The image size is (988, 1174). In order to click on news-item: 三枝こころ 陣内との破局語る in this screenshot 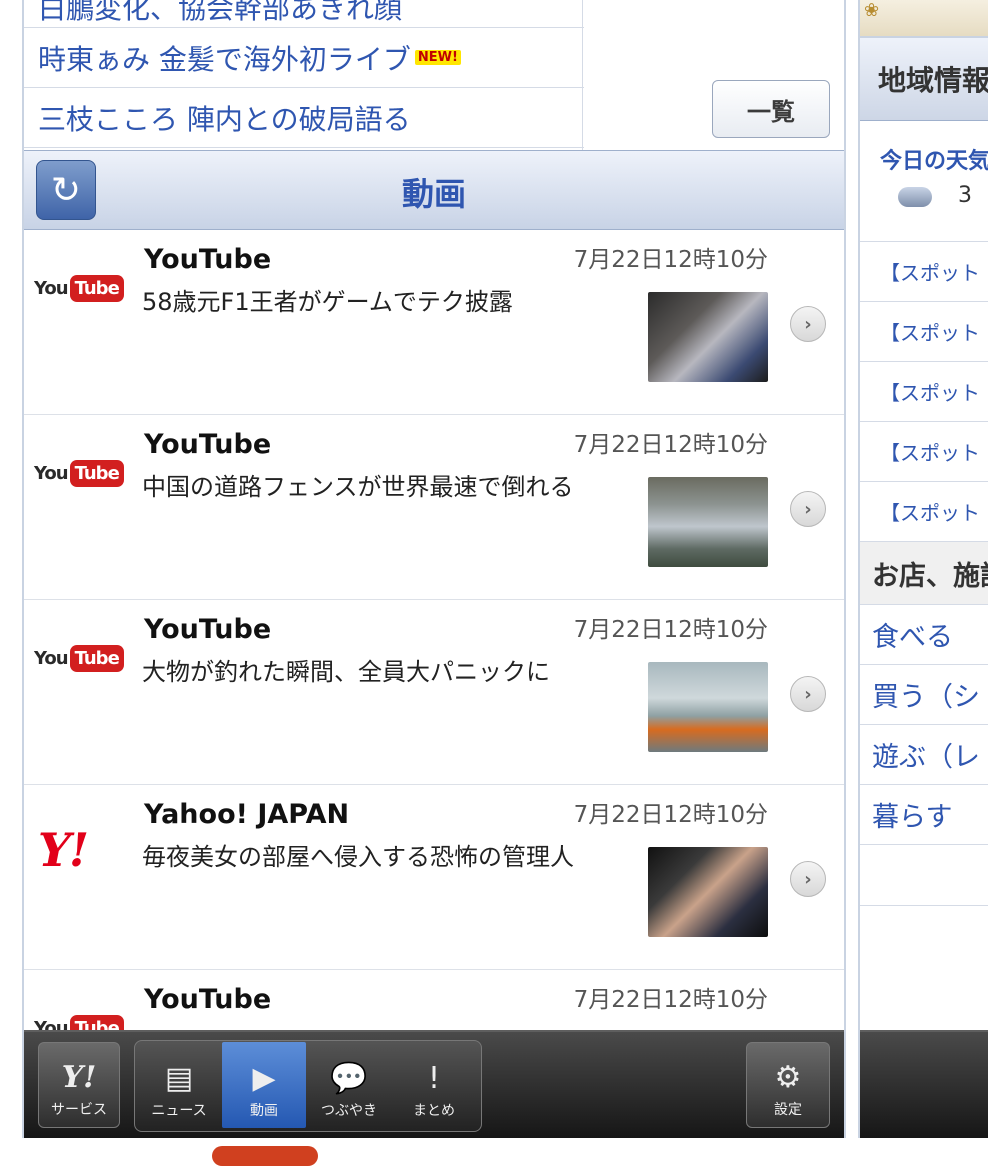, I will do `click(304, 118)`.